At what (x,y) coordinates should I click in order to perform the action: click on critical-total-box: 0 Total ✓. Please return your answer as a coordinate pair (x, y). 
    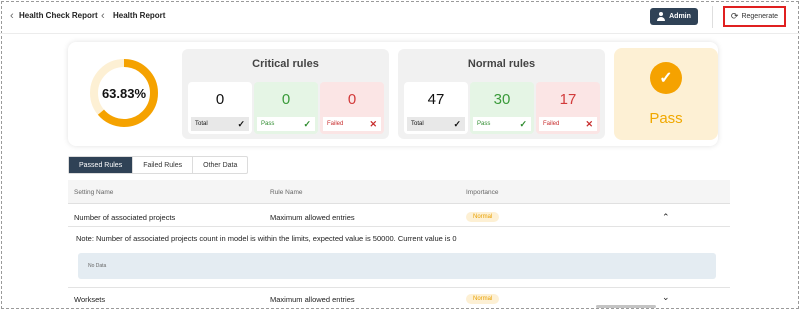
    Looking at the image, I should click on (220, 108).